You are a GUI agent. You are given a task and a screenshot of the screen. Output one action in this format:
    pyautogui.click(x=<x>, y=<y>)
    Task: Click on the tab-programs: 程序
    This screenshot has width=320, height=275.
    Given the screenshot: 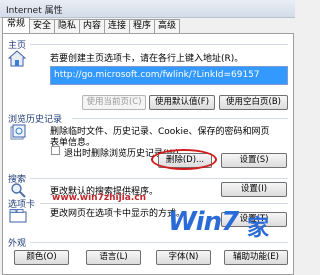 What is the action you would take?
    pyautogui.click(x=142, y=26)
    